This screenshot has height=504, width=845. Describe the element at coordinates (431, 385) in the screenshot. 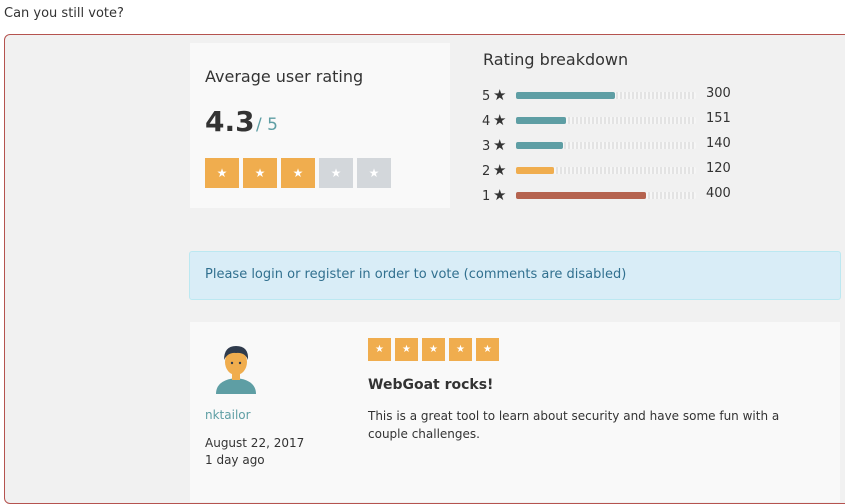

I see `comment-title: WebGoat rocks!` at that location.